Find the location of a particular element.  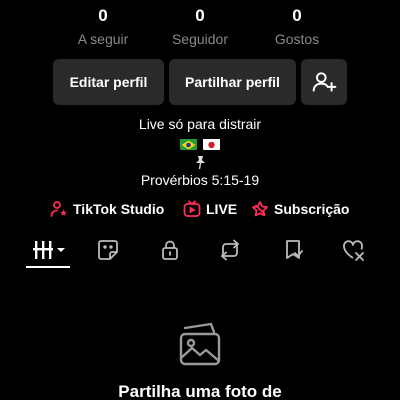

sticker-icon is located at coordinates (108, 250).